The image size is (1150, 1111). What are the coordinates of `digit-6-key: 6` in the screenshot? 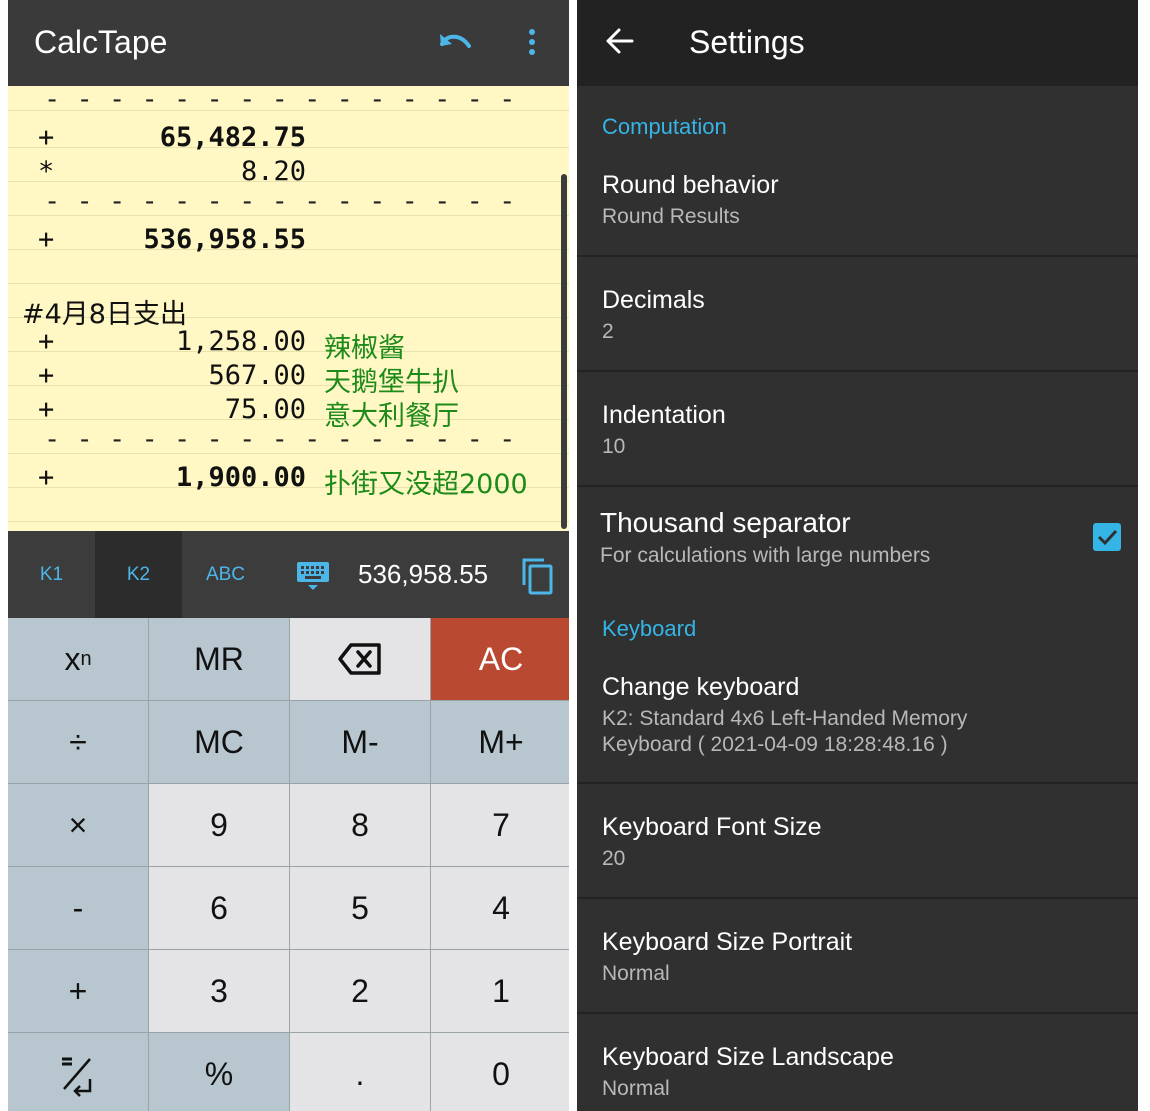 It's located at (219, 908).